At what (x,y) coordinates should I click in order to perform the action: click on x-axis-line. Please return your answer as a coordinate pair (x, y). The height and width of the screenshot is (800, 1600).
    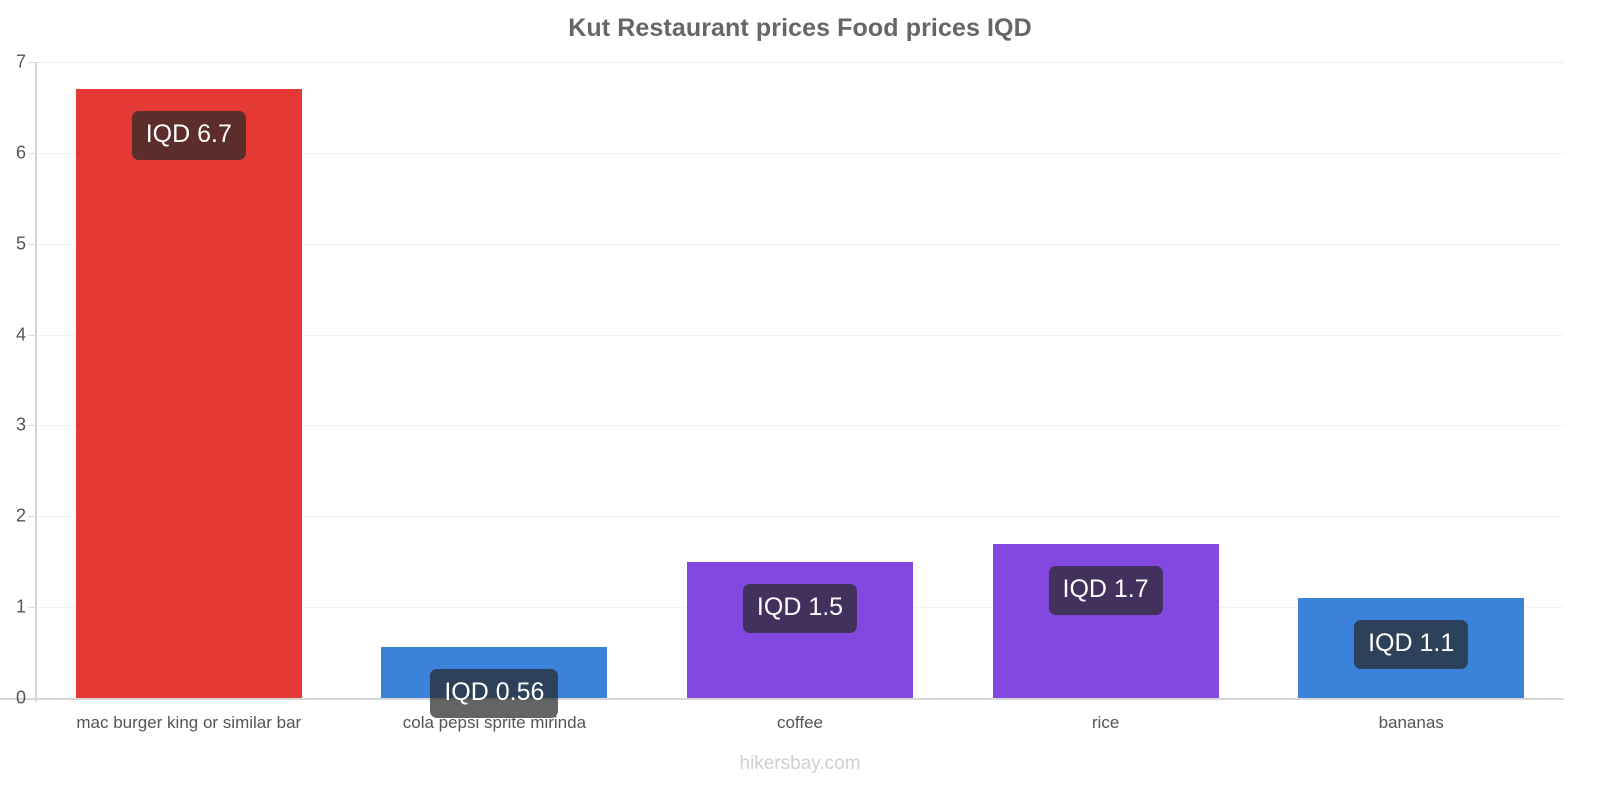
    Looking at the image, I should click on (782, 699).